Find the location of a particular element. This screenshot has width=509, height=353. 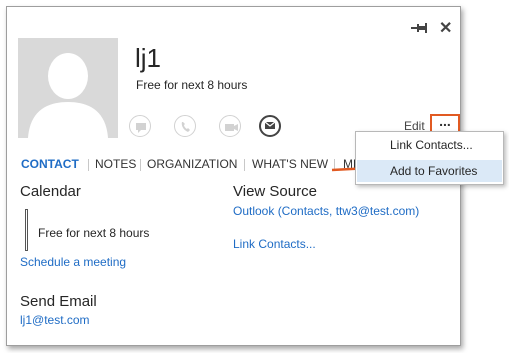

more-options-menu: Link Contacts... Add to Favorites is located at coordinates (429, 158).